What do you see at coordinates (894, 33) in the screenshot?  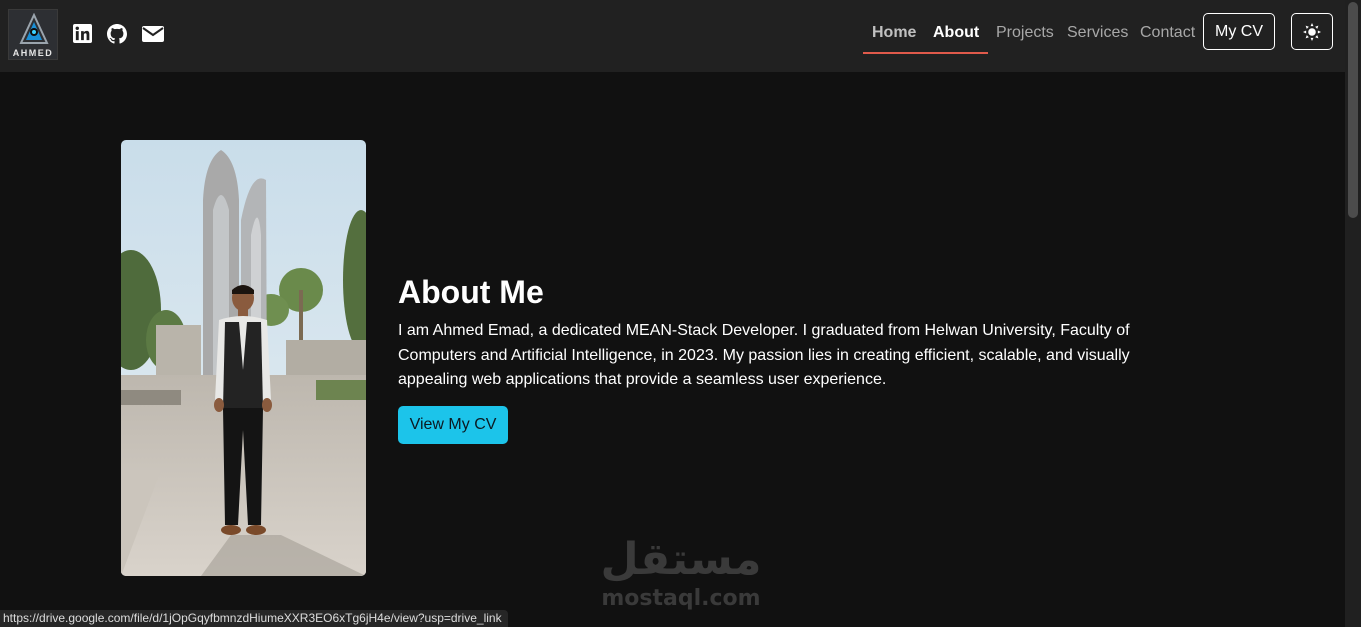 I see `nav-home: Home` at bounding box center [894, 33].